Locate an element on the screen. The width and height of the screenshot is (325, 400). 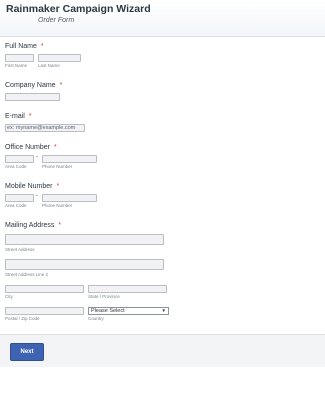
office-phone-sublabel: Phone Number is located at coordinates (57, 166).